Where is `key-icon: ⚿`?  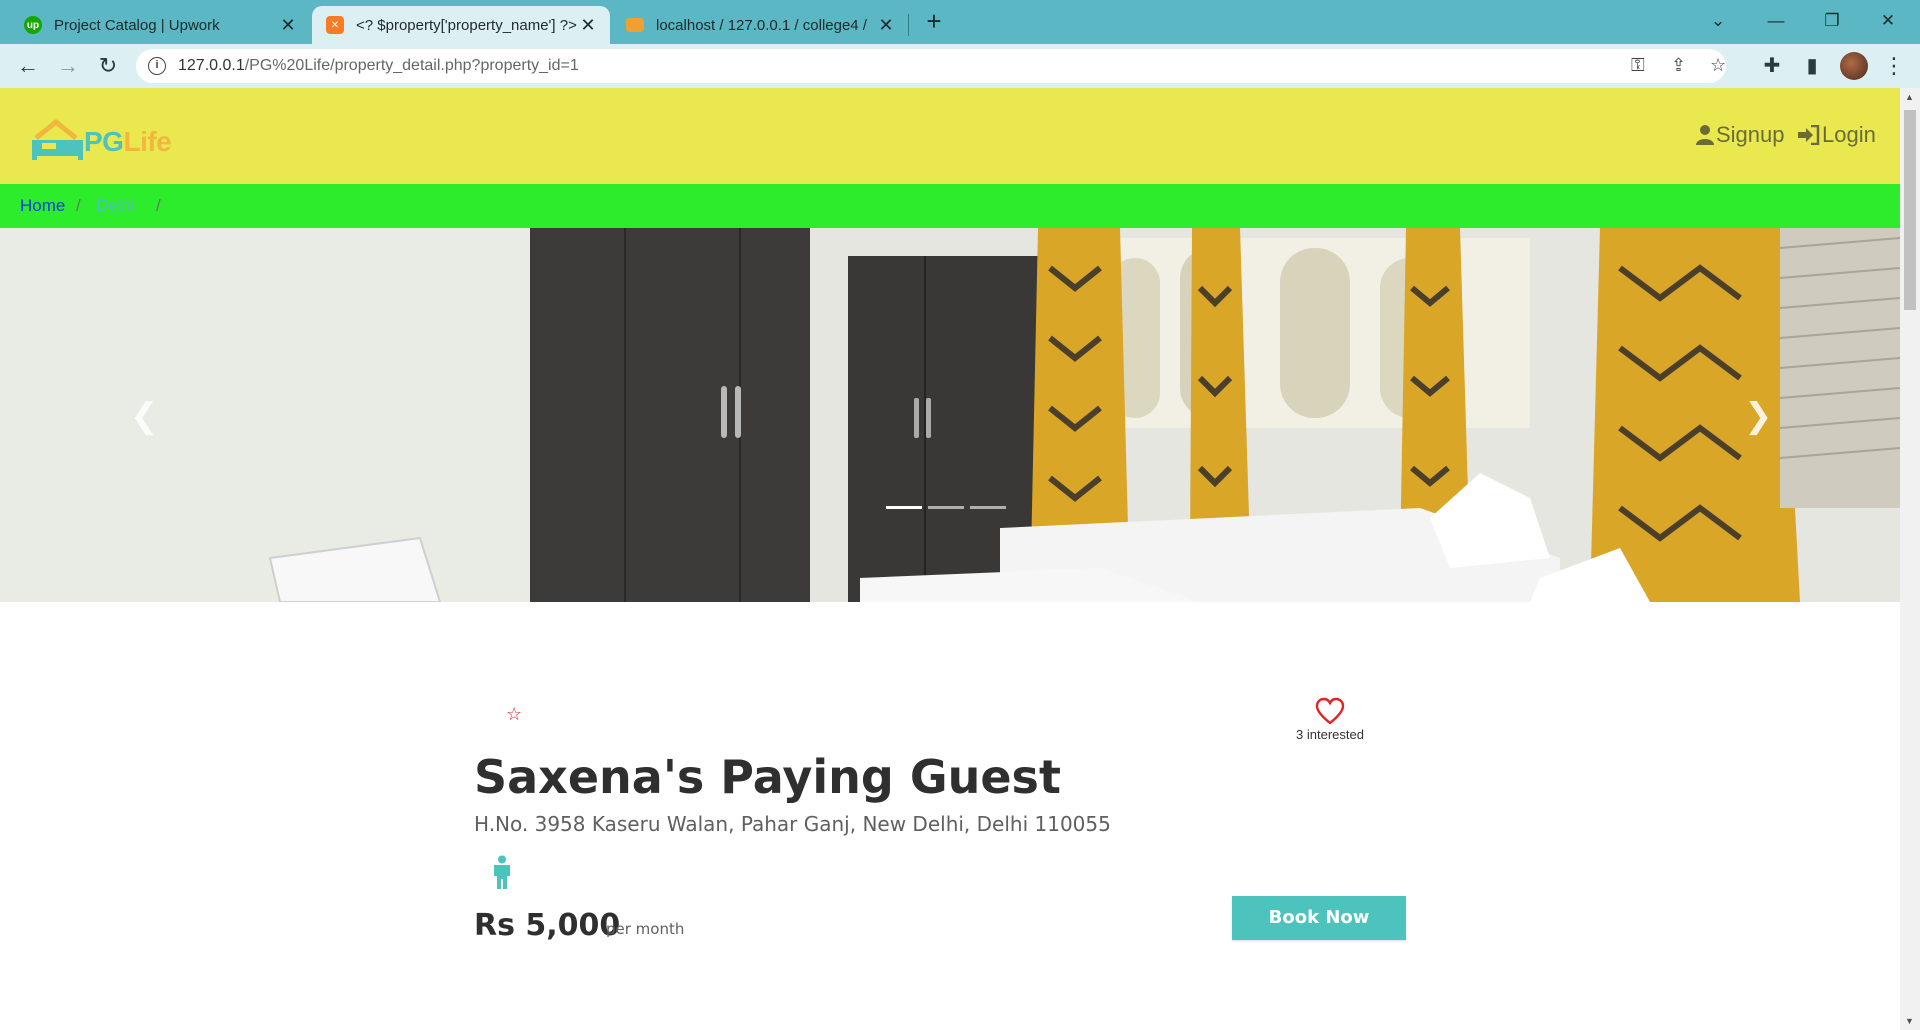 key-icon: ⚿ is located at coordinates (1638, 65).